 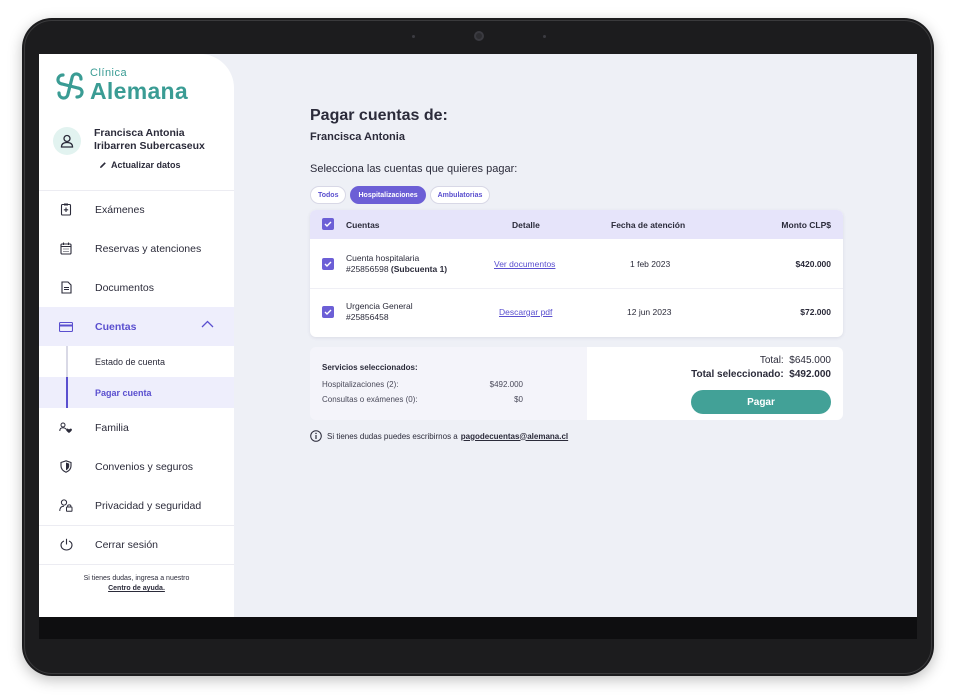 What do you see at coordinates (66, 467) in the screenshot?
I see `shield-icon` at bounding box center [66, 467].